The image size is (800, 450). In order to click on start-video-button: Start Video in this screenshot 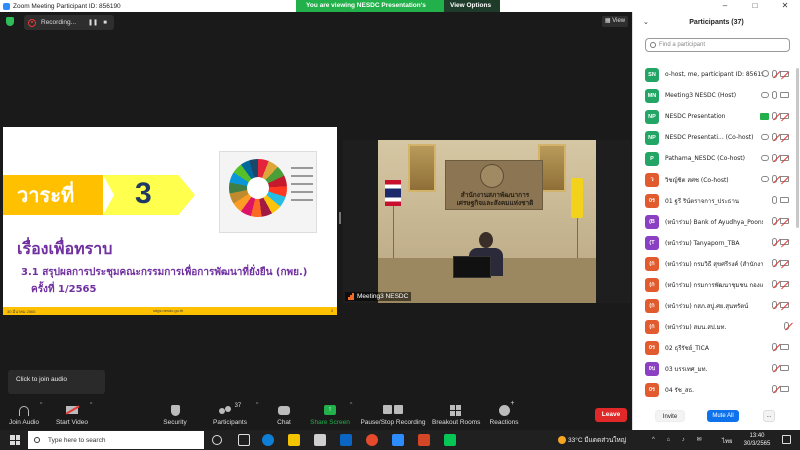, I will do `click(72, 416)`.